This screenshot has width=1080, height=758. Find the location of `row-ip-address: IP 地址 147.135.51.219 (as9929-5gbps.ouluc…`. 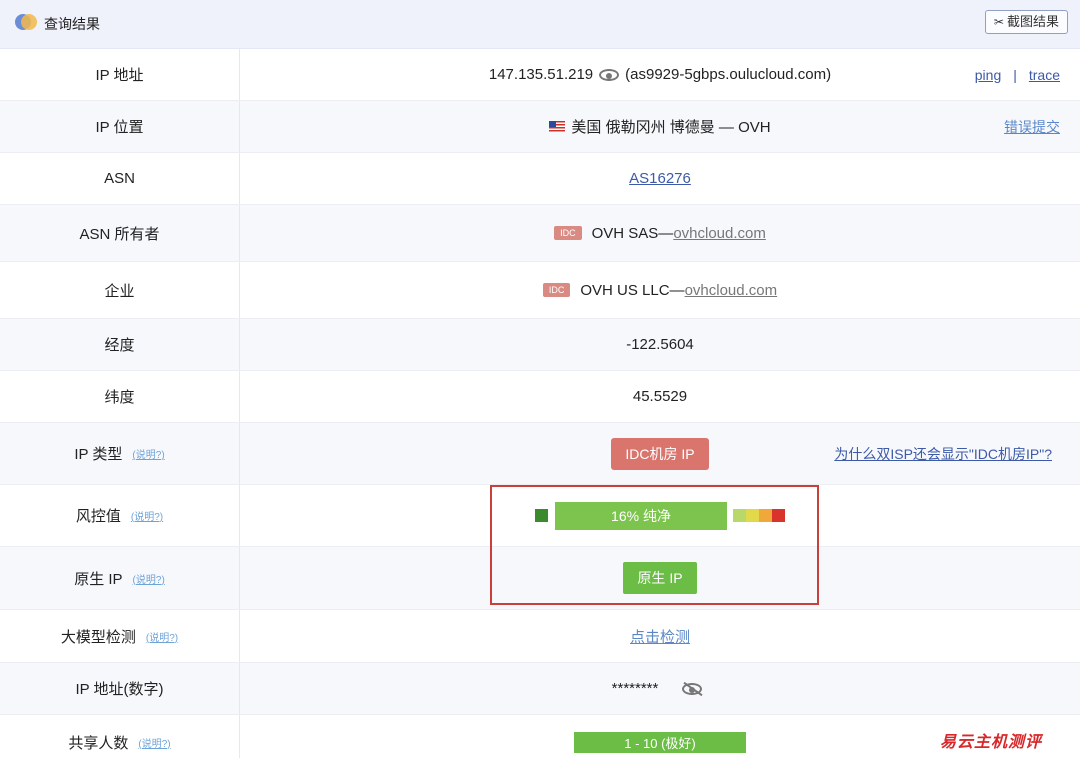

row-ip-address: IP 地址 147.135.51.219 (as9929-5gbps.ouluc… is located at coordinates (540, 75).